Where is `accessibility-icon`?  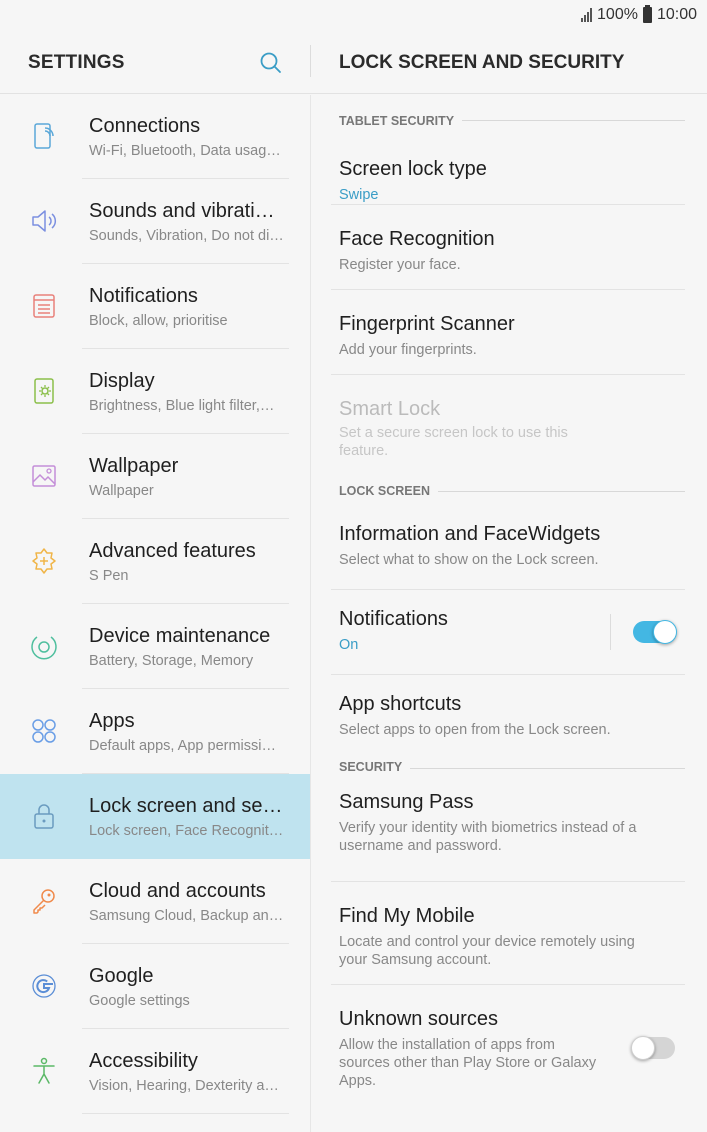
accessibility-icon is located at coordinates (44, 1070).